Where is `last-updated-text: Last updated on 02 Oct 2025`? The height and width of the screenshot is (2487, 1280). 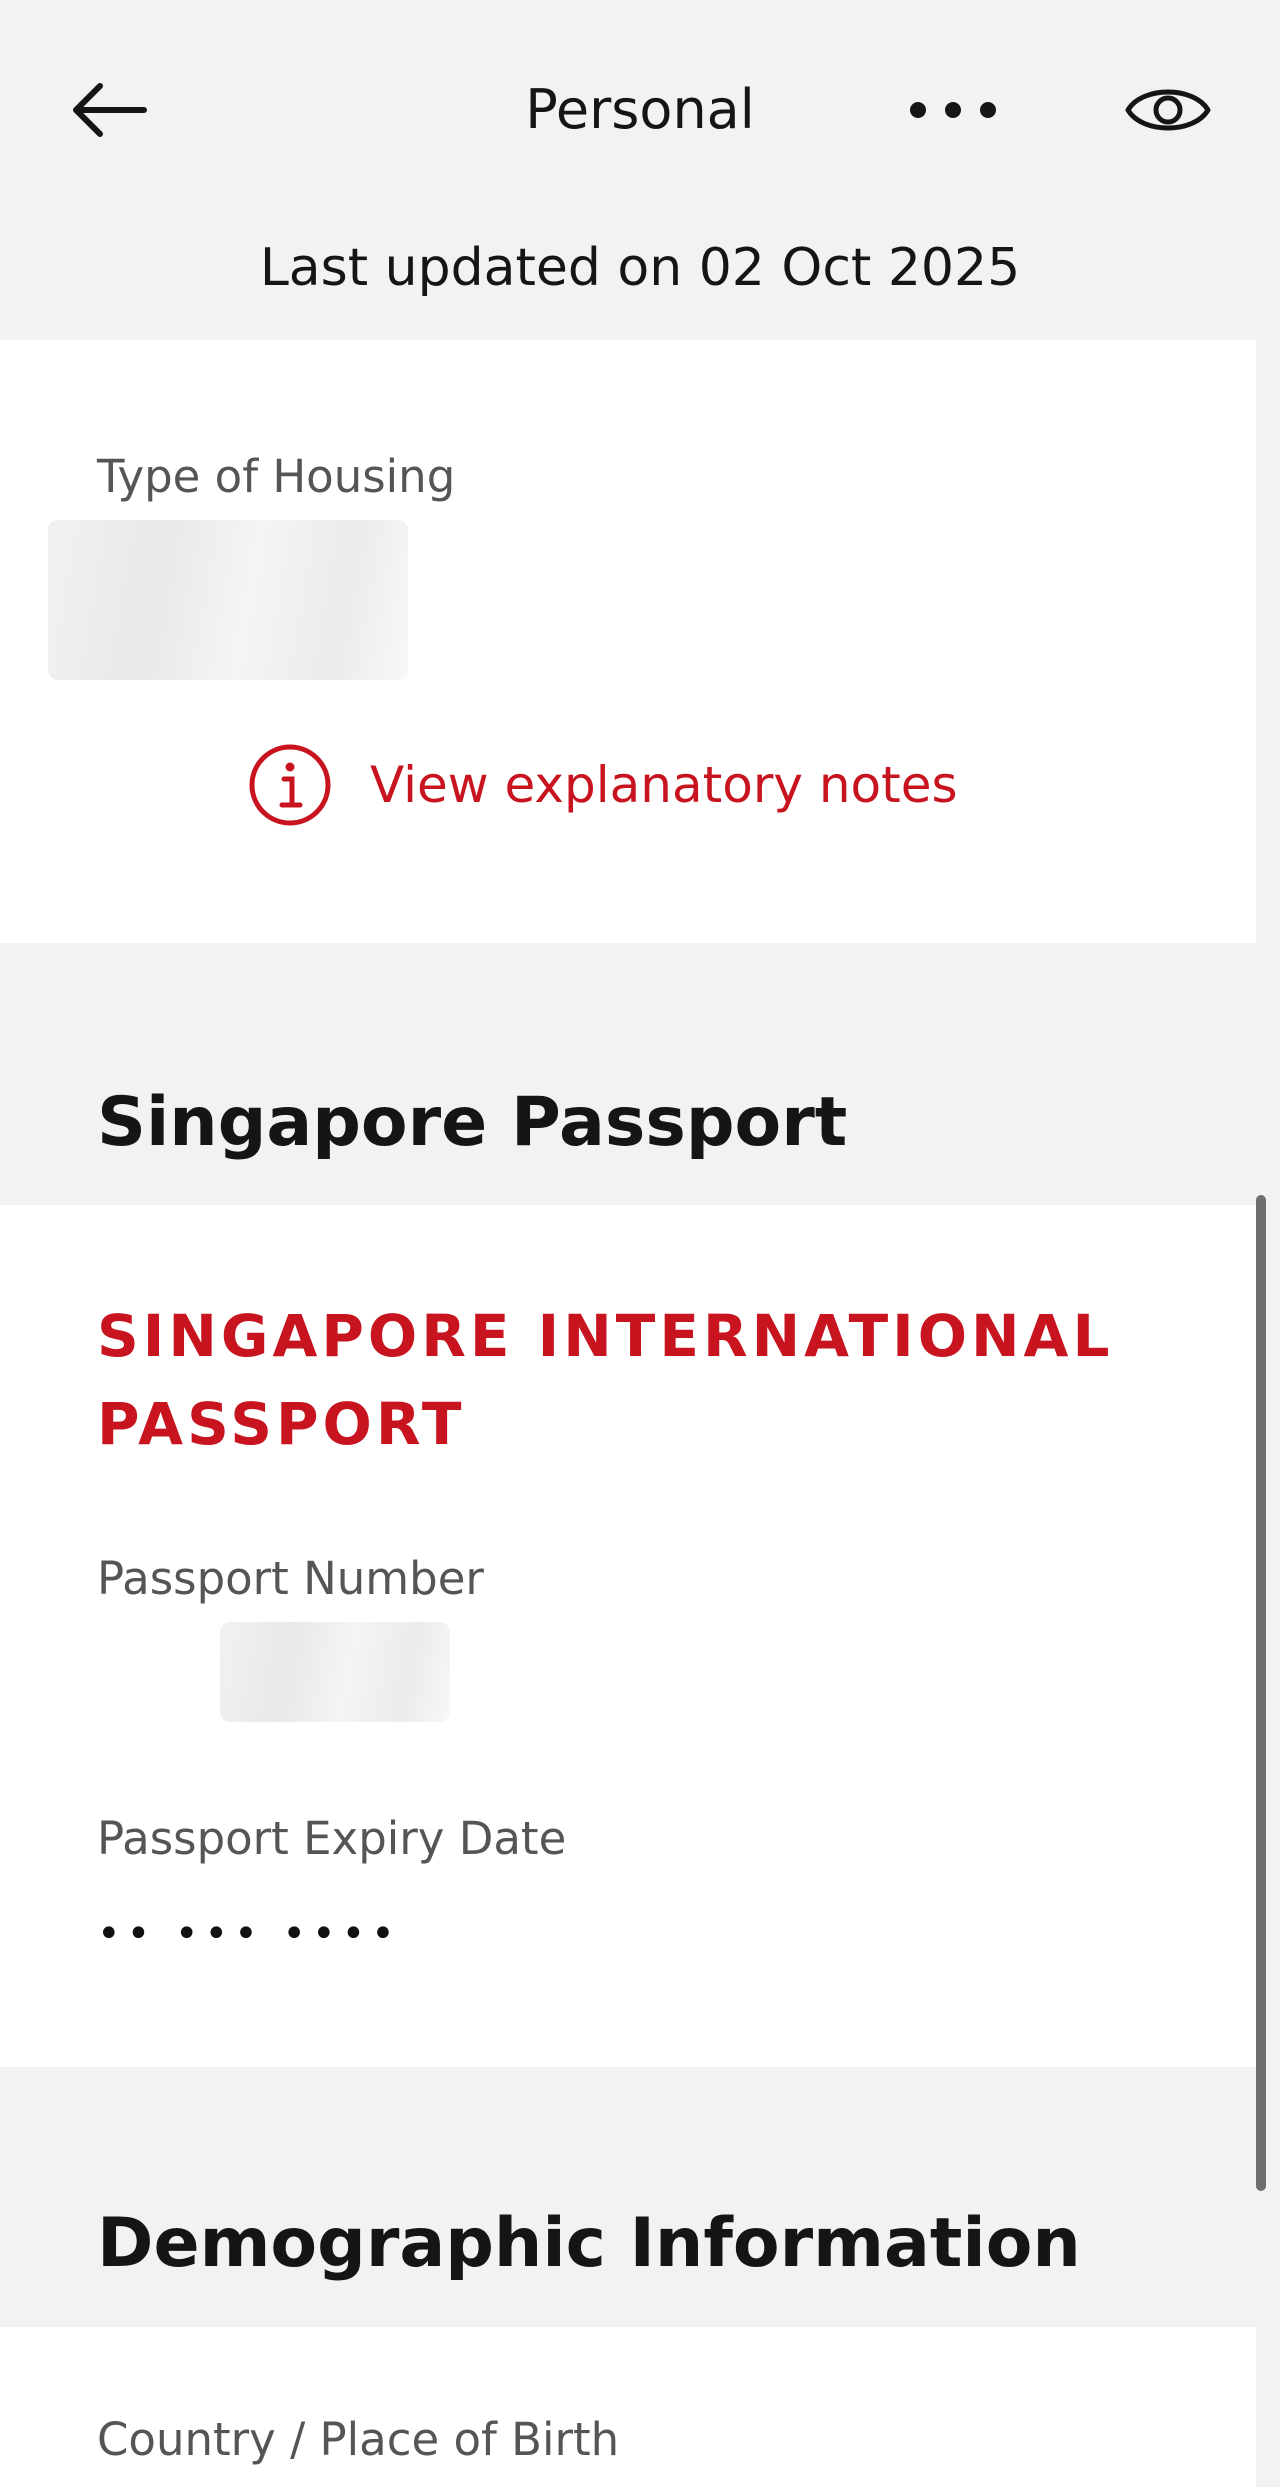
last-updated-text: Last updated on 02 Oct 2025 is located at coordinates (640, 268).